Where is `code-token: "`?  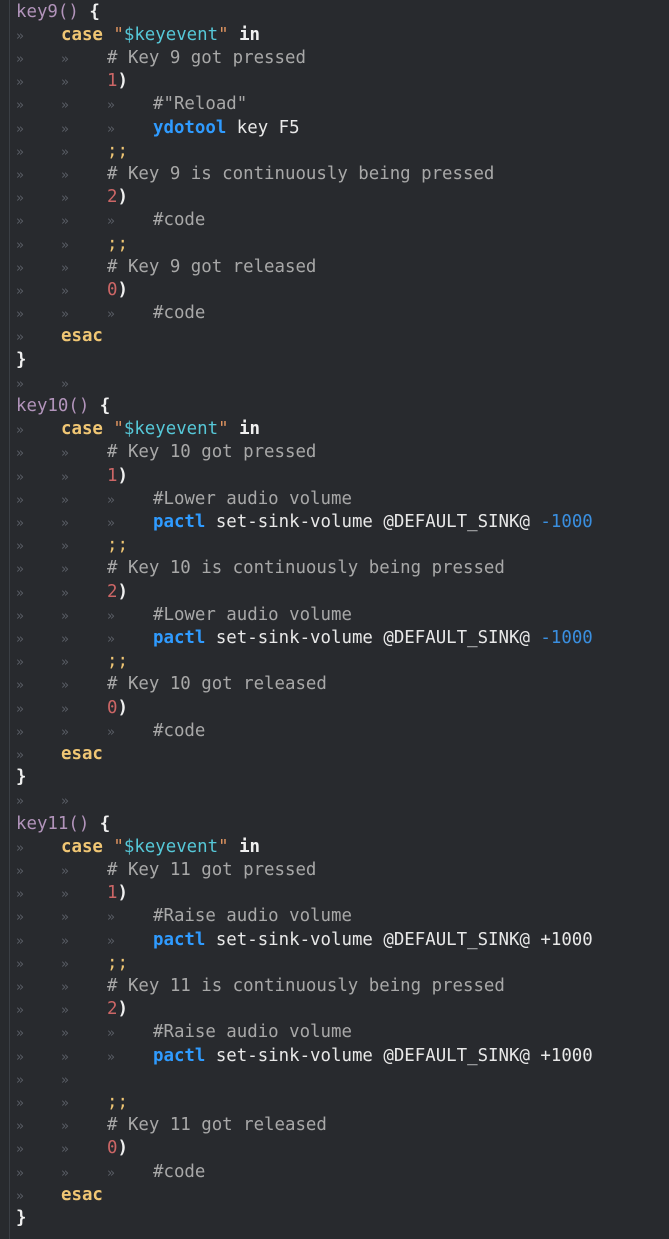
code-token: " is located at coordinates (223, 846).